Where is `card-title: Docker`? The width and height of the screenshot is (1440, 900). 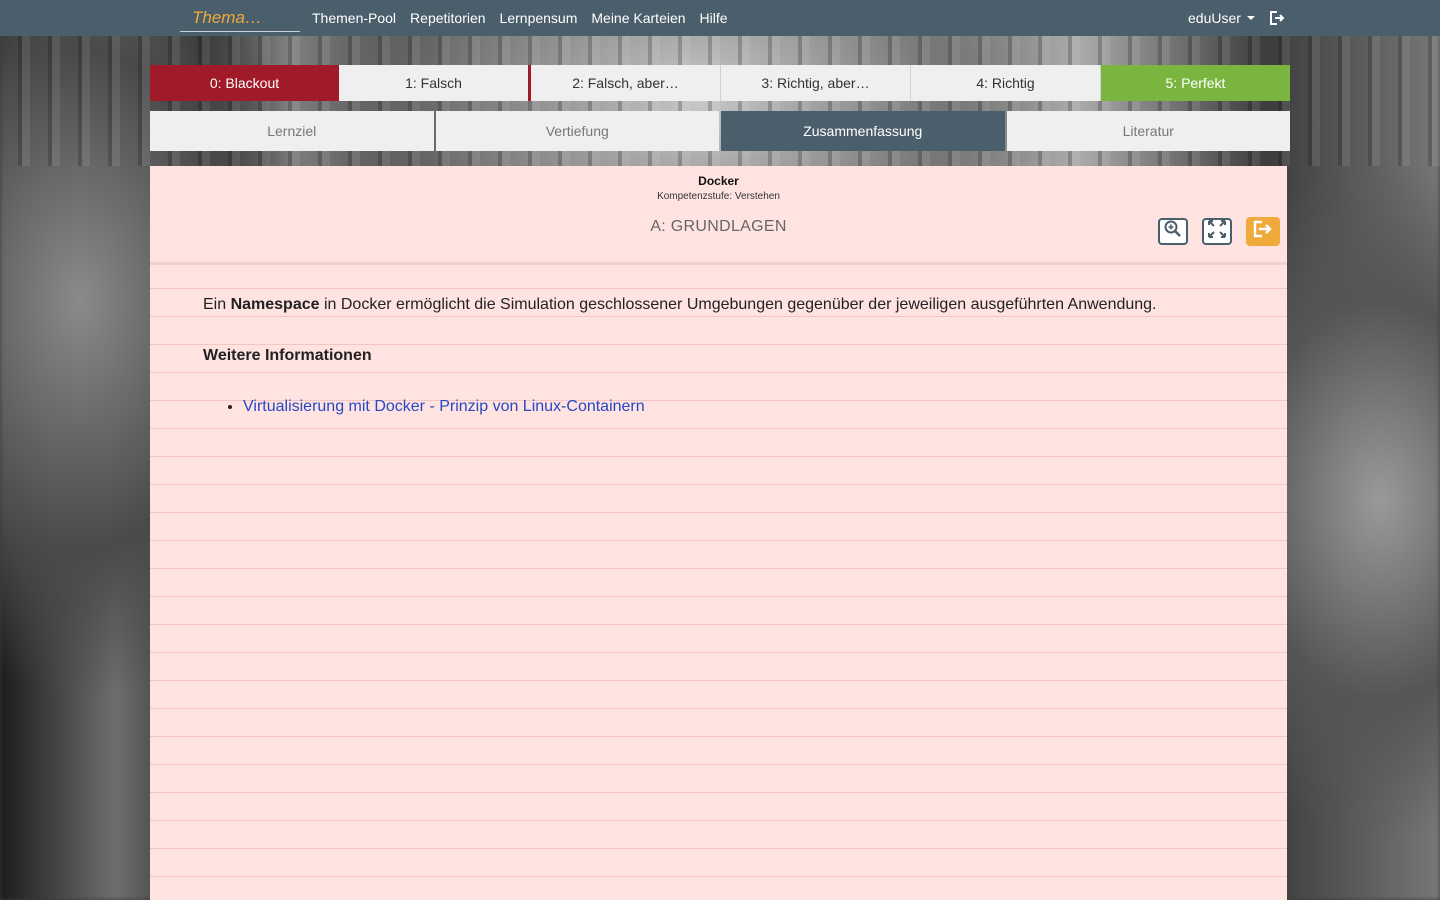
card-title: Docker is located at coordinates (718, 181).